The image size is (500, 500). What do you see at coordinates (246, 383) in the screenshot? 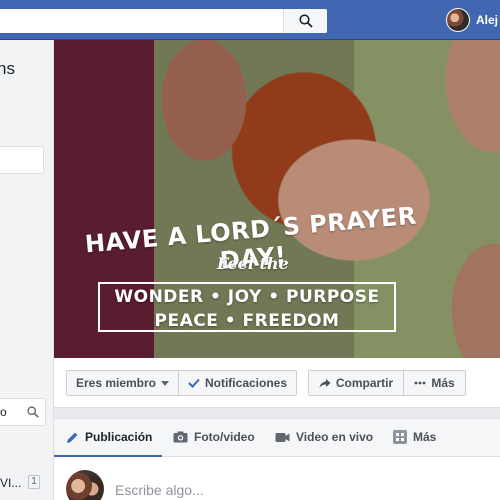
I see `notifications-label: Notificaciones` at bounding box center [246, 383].